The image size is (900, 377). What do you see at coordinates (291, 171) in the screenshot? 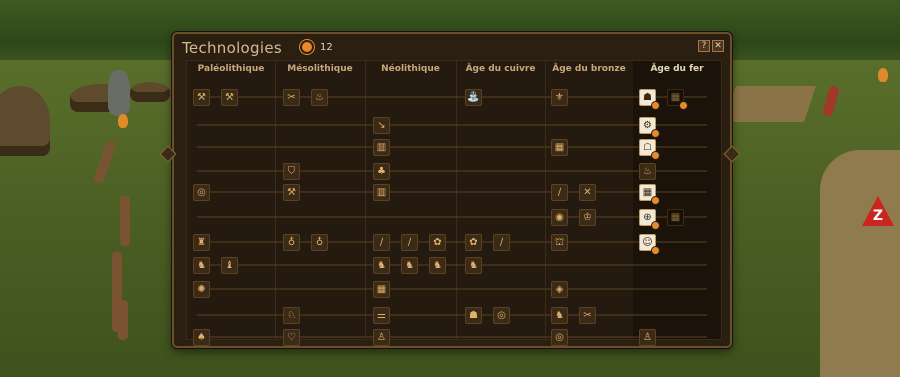
I see `tech-node-icon: ⛉` at bounding box center [291, 171].